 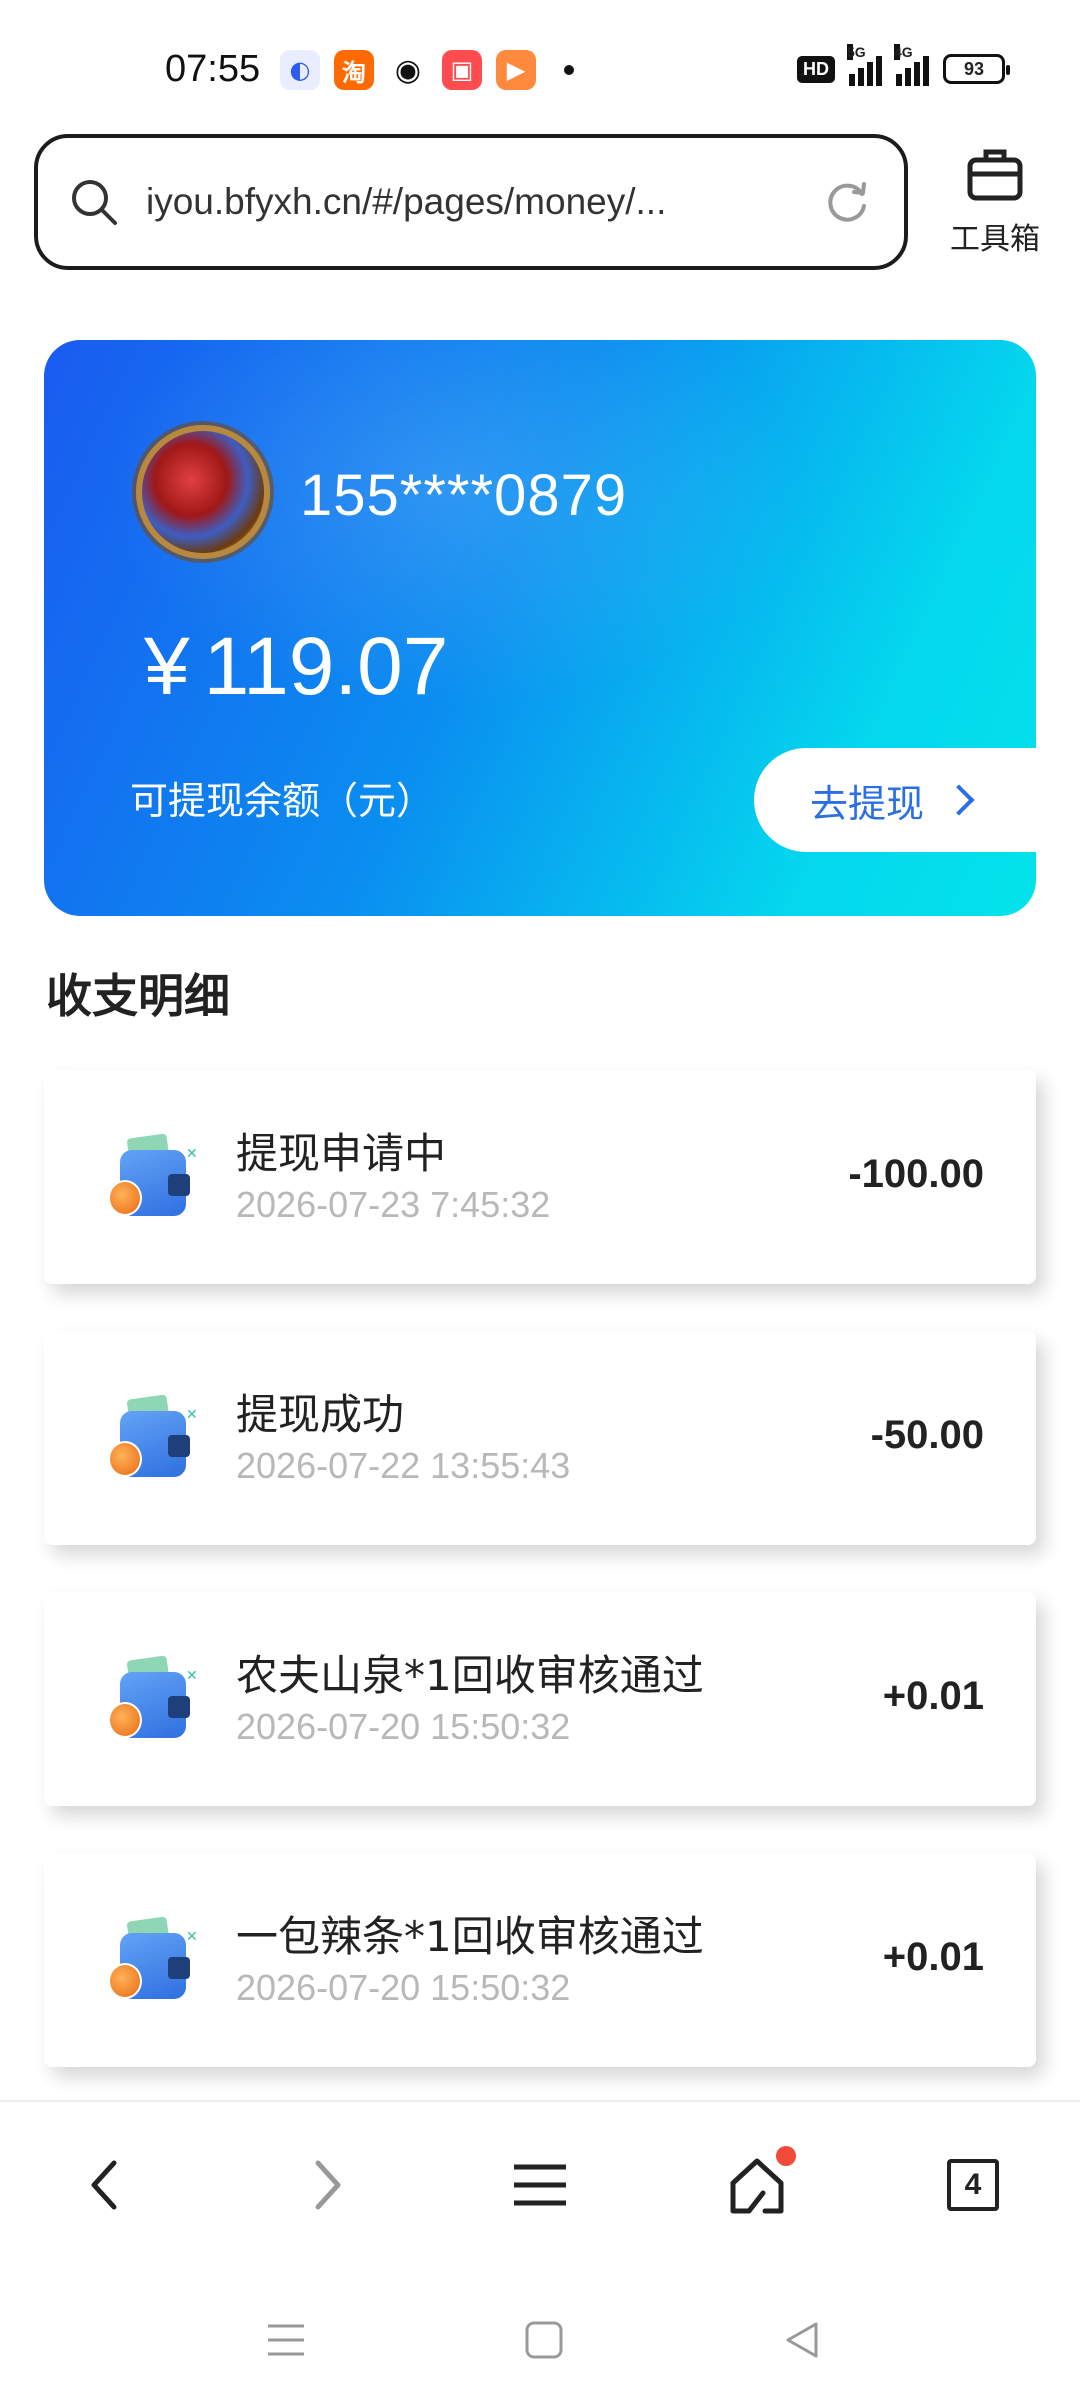 I want to click on status-bar: 07:55 ◐ 淘 ◉ ▣ ▶ HD 5G 4G 93, so click(x=540, y=65).